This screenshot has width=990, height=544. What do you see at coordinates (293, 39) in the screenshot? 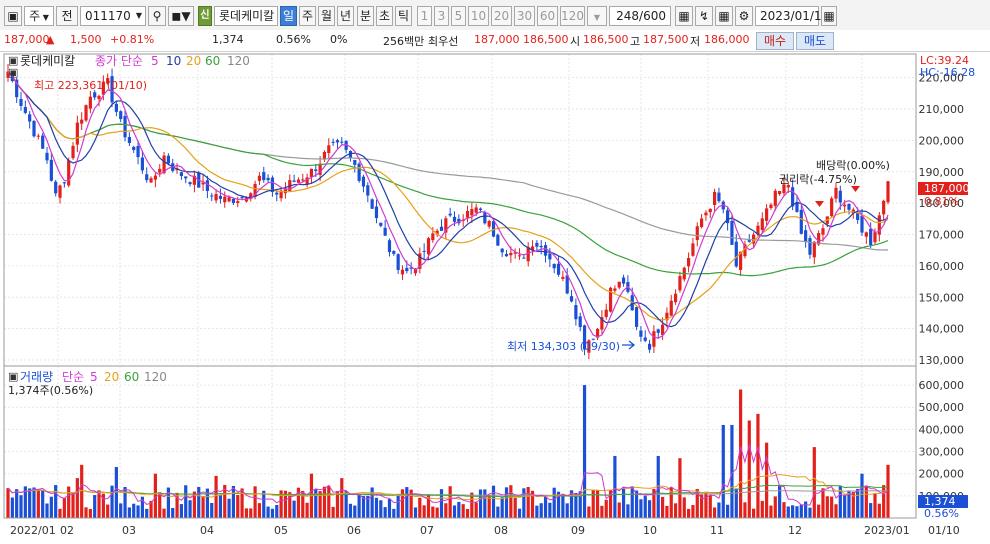
I see `volume-pct: 0.56%` at bounding box center [293, 39].